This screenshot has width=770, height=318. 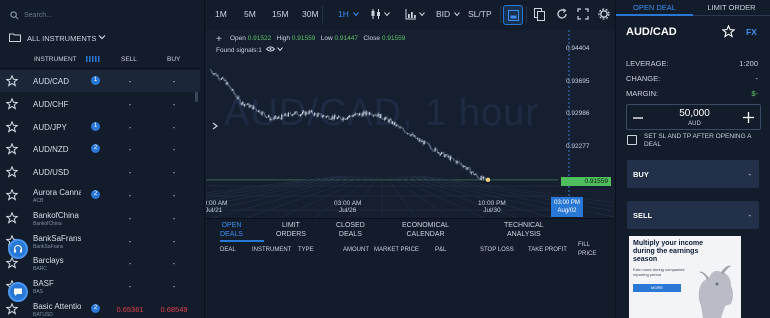 What do you see at coordinates (100, 127) in the screenshot?
I see `instrument-row: AUD/JPY 1 - -` at bounding box center [100, 127].